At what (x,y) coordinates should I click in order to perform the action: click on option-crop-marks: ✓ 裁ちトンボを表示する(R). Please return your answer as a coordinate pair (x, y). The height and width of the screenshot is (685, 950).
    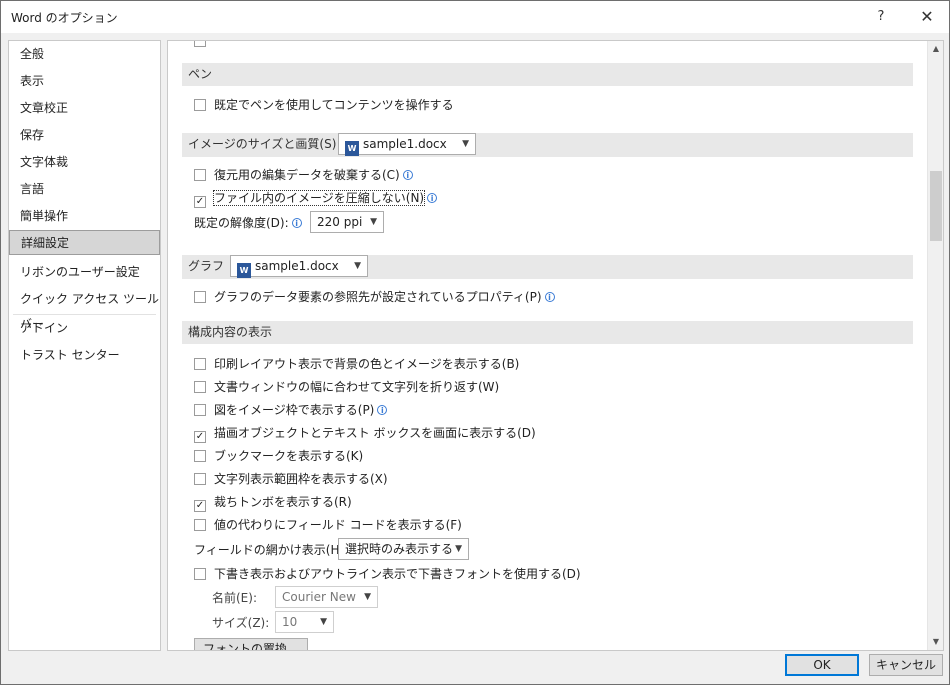
    Looking at the image, I should click on (273, 502).